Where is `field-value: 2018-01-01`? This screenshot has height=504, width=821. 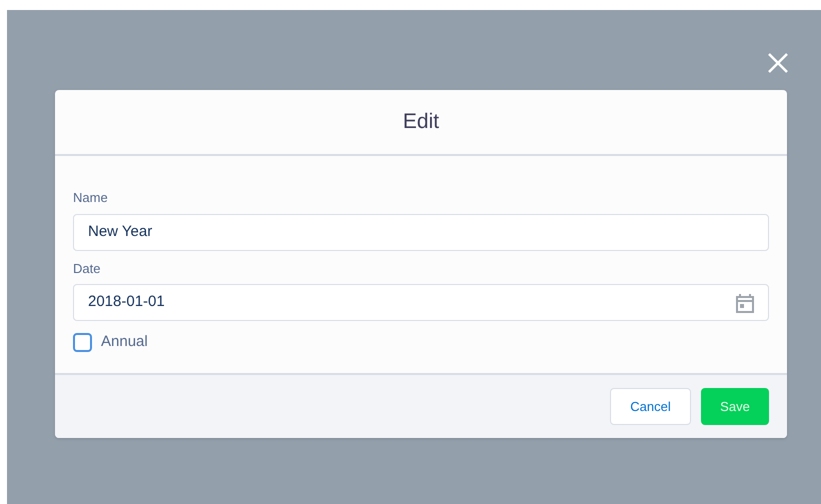 field-value: 2018-01-01 is located at coordinates (127, 302).